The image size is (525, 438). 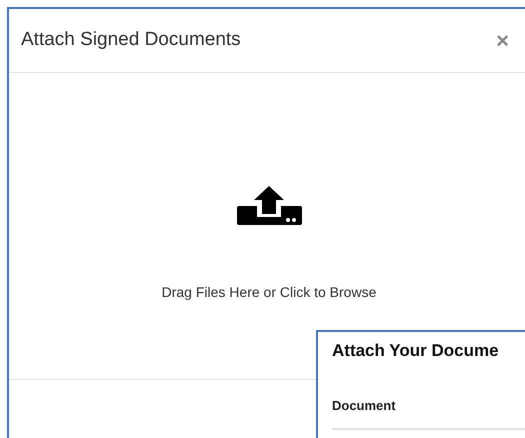 What do you see at coordinates (502, 41) in the screenshot?
I see `close-button: ×` at bounding box center [502, 41].